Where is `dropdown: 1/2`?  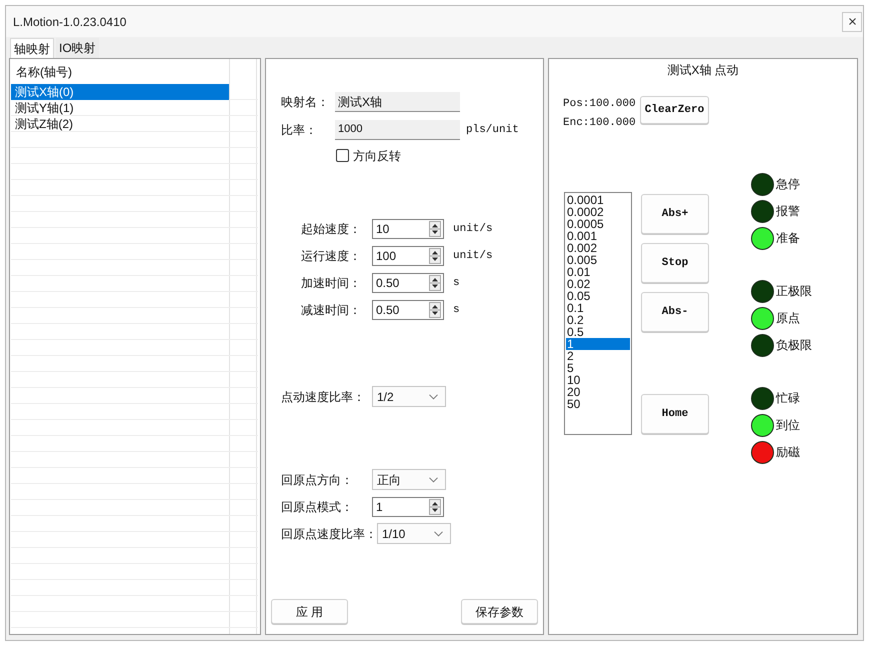 dropdown: 1/2 is located at coordinates (409, 396).